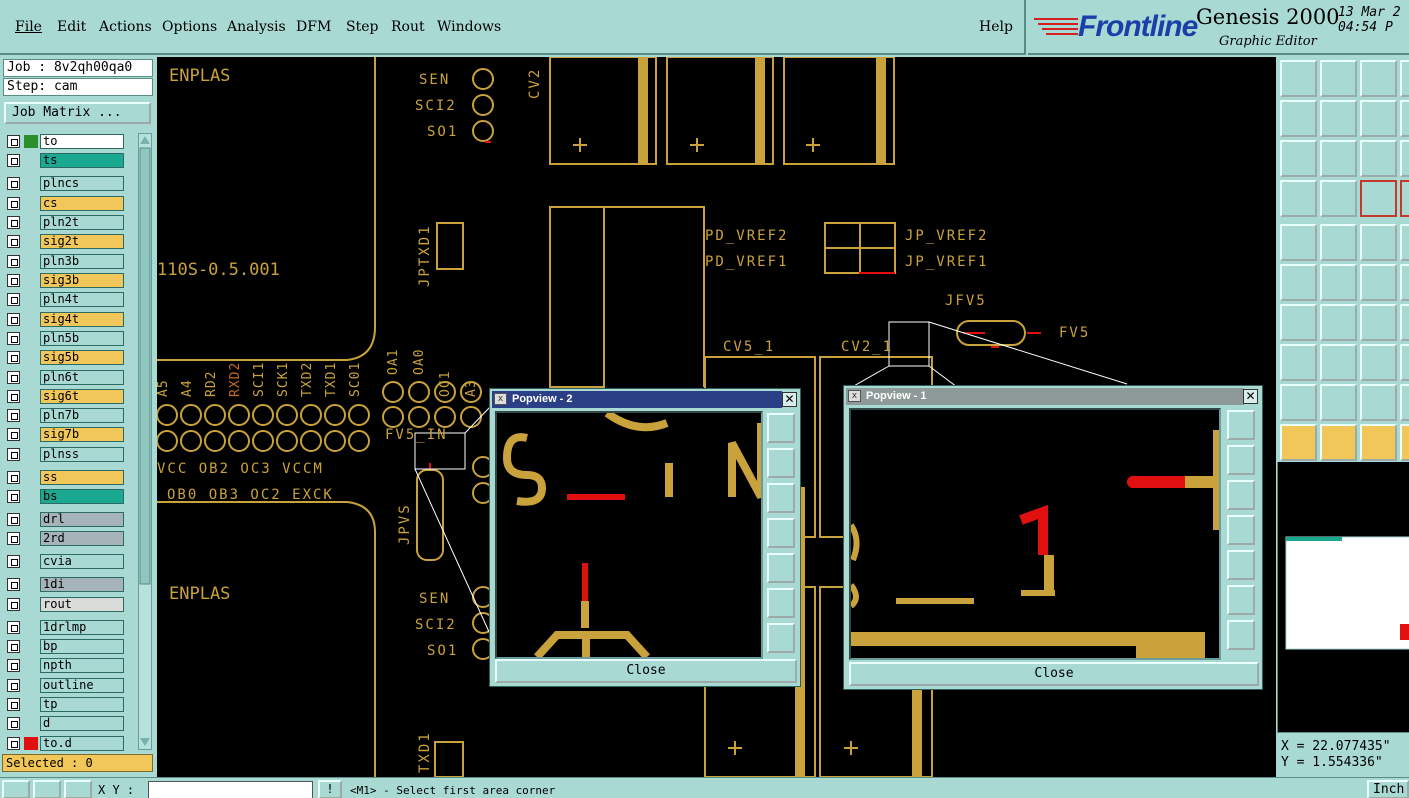  I want to click on angle-icon, so click(1298, 322).